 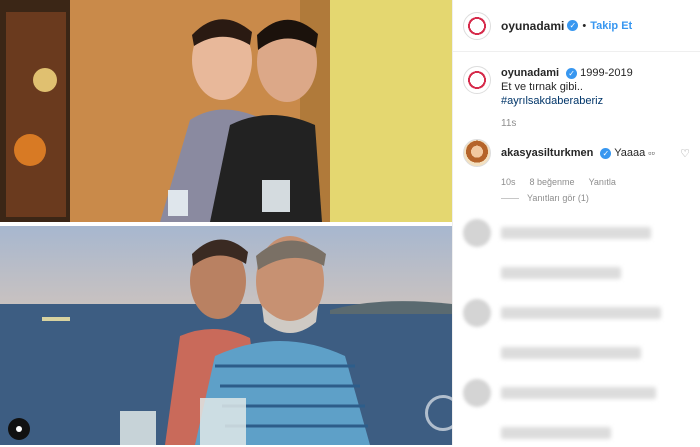 I want to click on replies-line, so click(x=510, y=198).